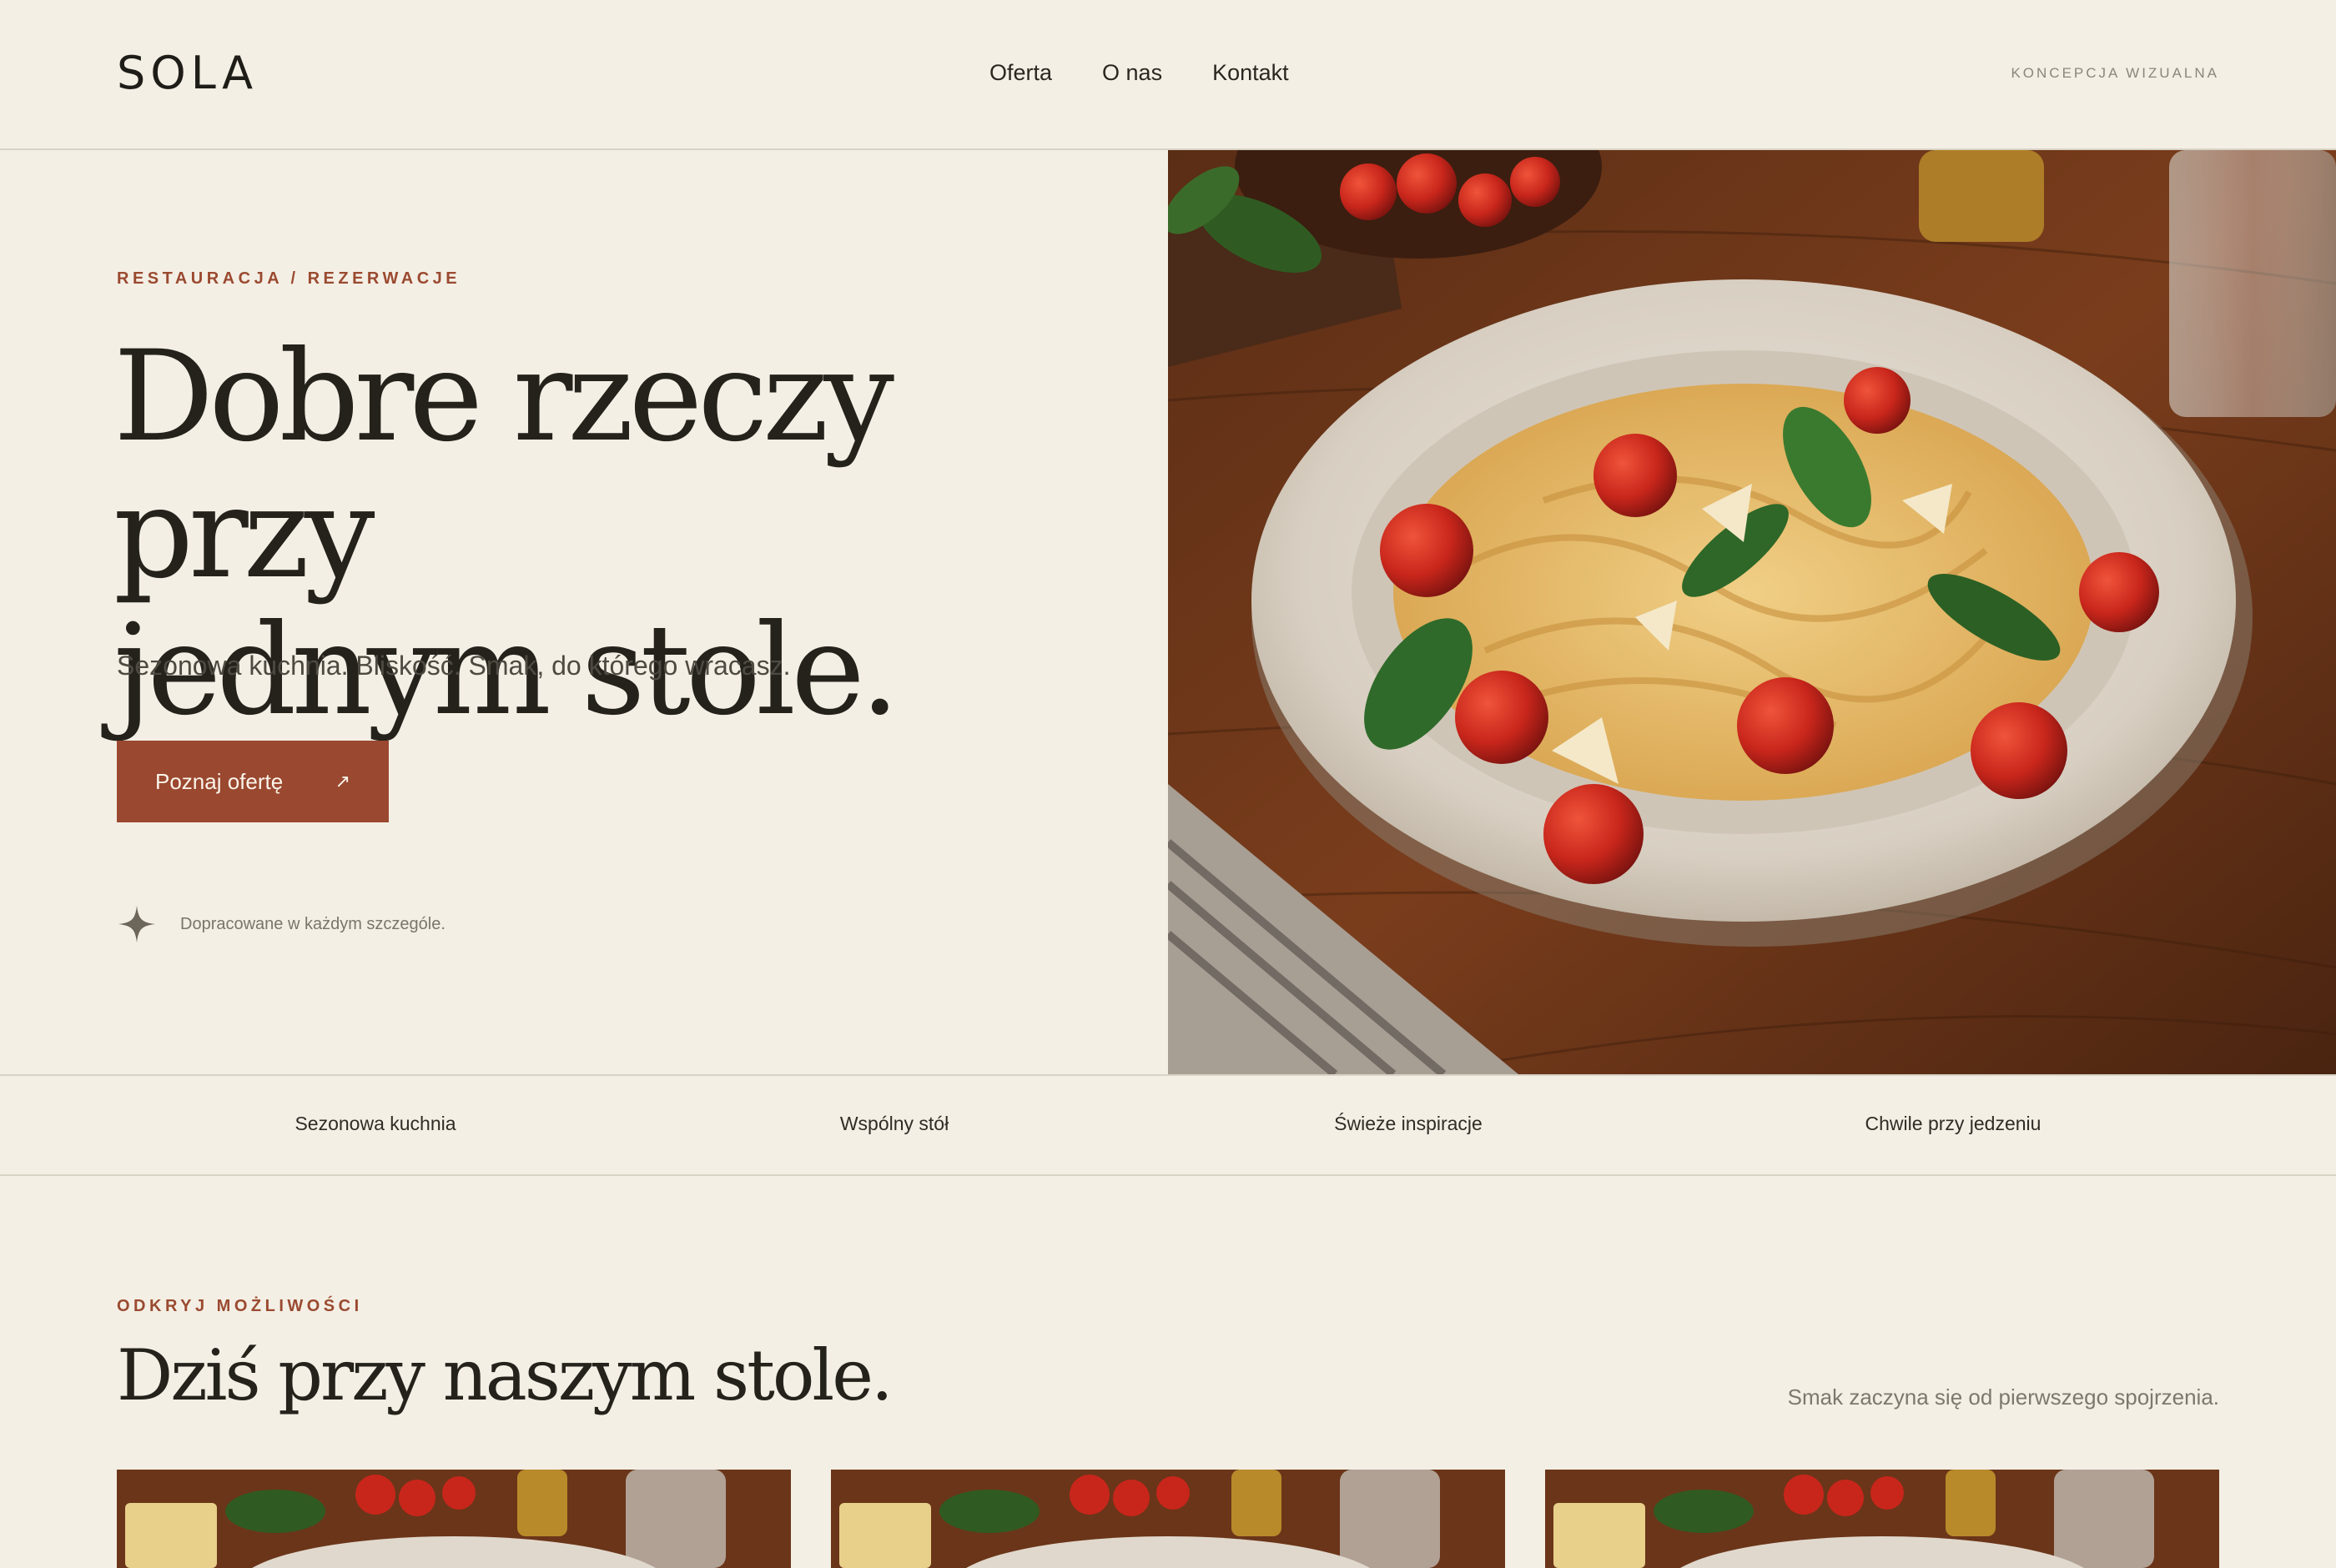  I want to click on dish-cards, so click(1168, 1519).